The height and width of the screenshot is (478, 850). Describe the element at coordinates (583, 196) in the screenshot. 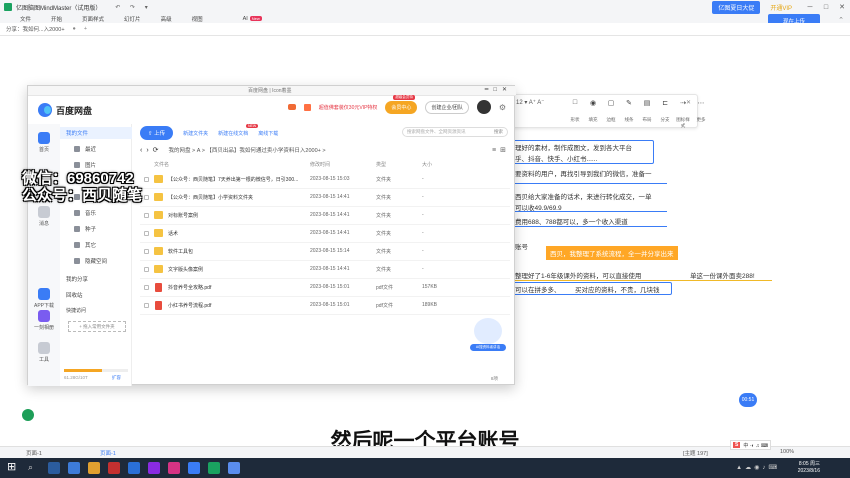

I see `mindmap-node: 西贝给大家准备的话术，来进行转化成交，一单` at that location.